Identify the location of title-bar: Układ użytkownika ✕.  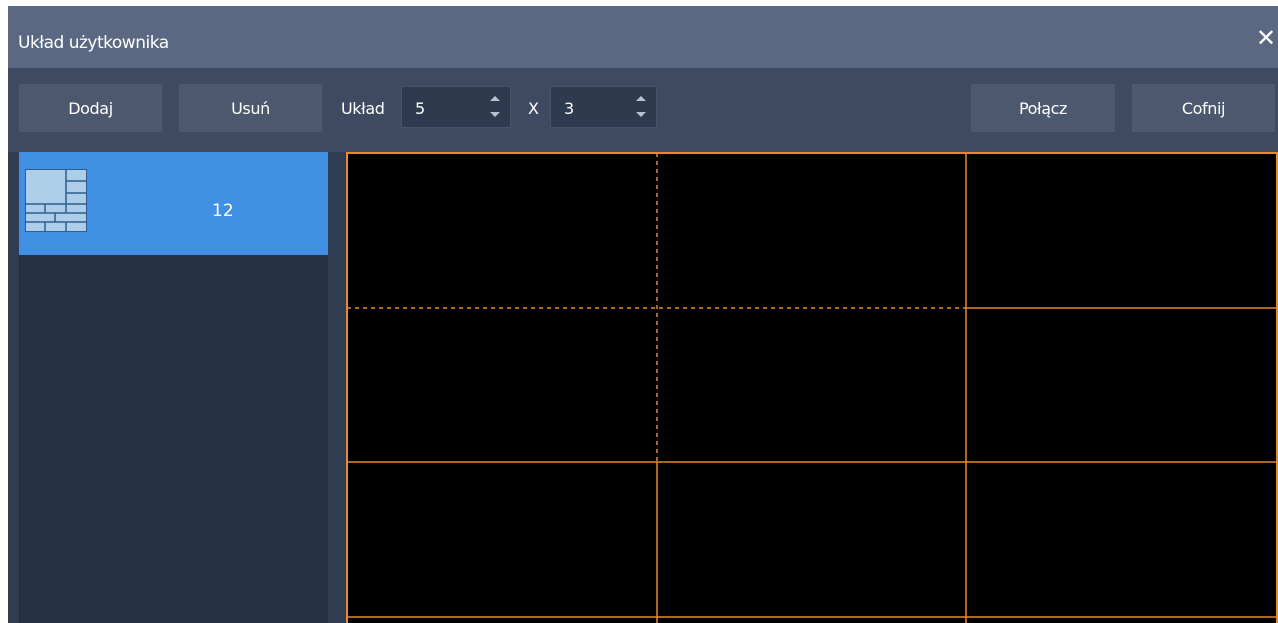
(643, 37).